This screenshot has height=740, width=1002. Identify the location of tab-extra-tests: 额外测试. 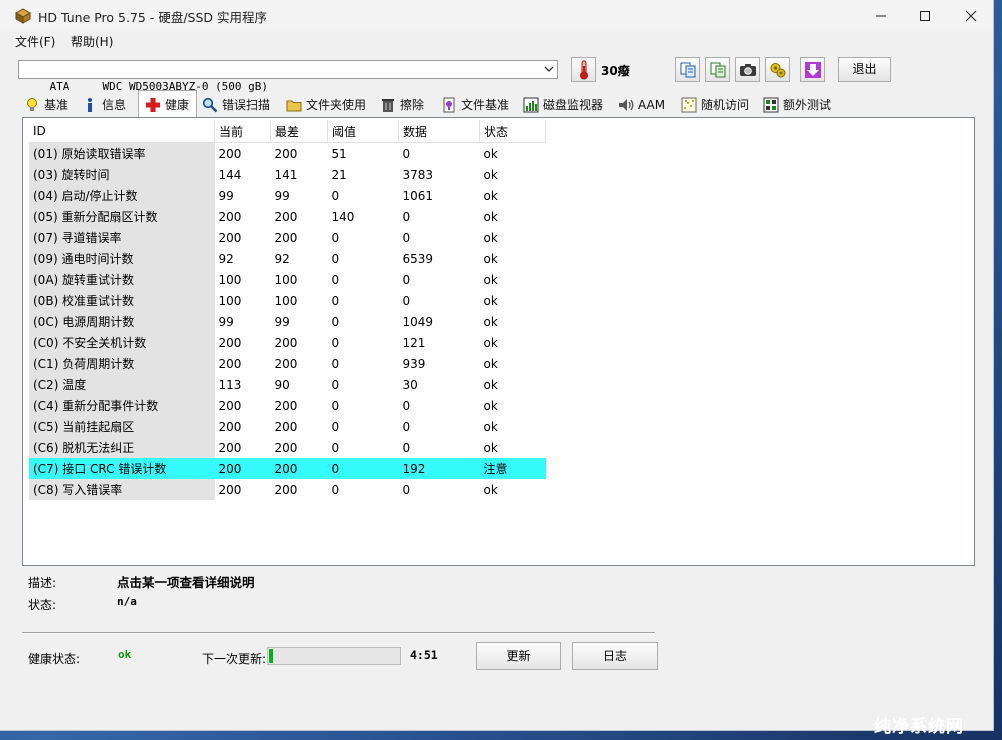
(797, 104).